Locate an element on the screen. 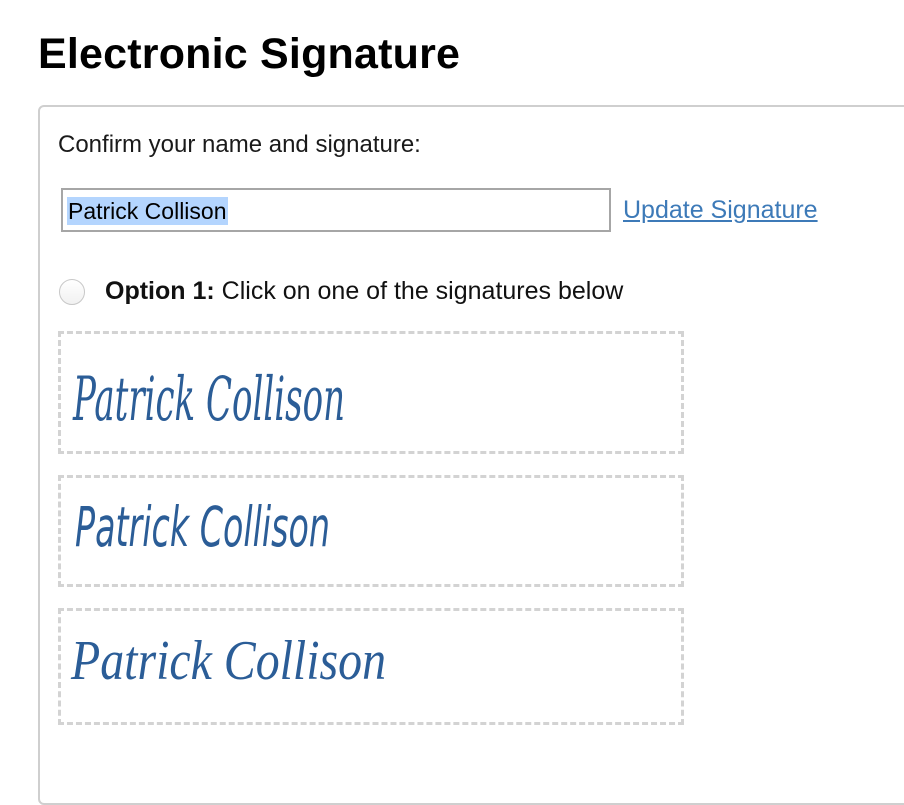 This screenshot has width=904, height=805. signature-1-graphic: Patrick Collison is located at coordinates (208, 400).